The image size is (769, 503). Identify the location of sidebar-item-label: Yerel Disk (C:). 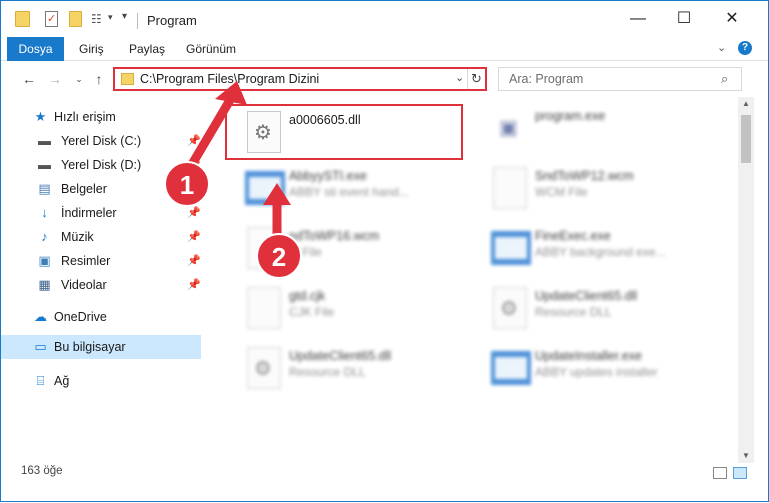
(101, 141).